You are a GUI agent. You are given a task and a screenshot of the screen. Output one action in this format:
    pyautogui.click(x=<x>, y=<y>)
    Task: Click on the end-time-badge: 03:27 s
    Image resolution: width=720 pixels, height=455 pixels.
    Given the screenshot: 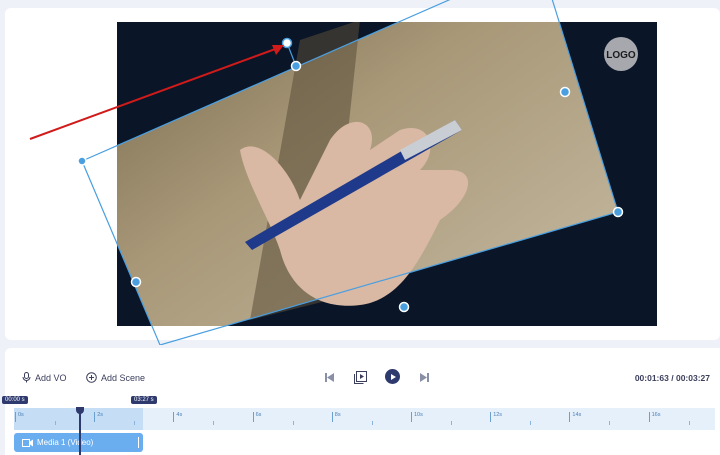 What is the action you would take?
    pyautogui.click(x=144, y=400)
    